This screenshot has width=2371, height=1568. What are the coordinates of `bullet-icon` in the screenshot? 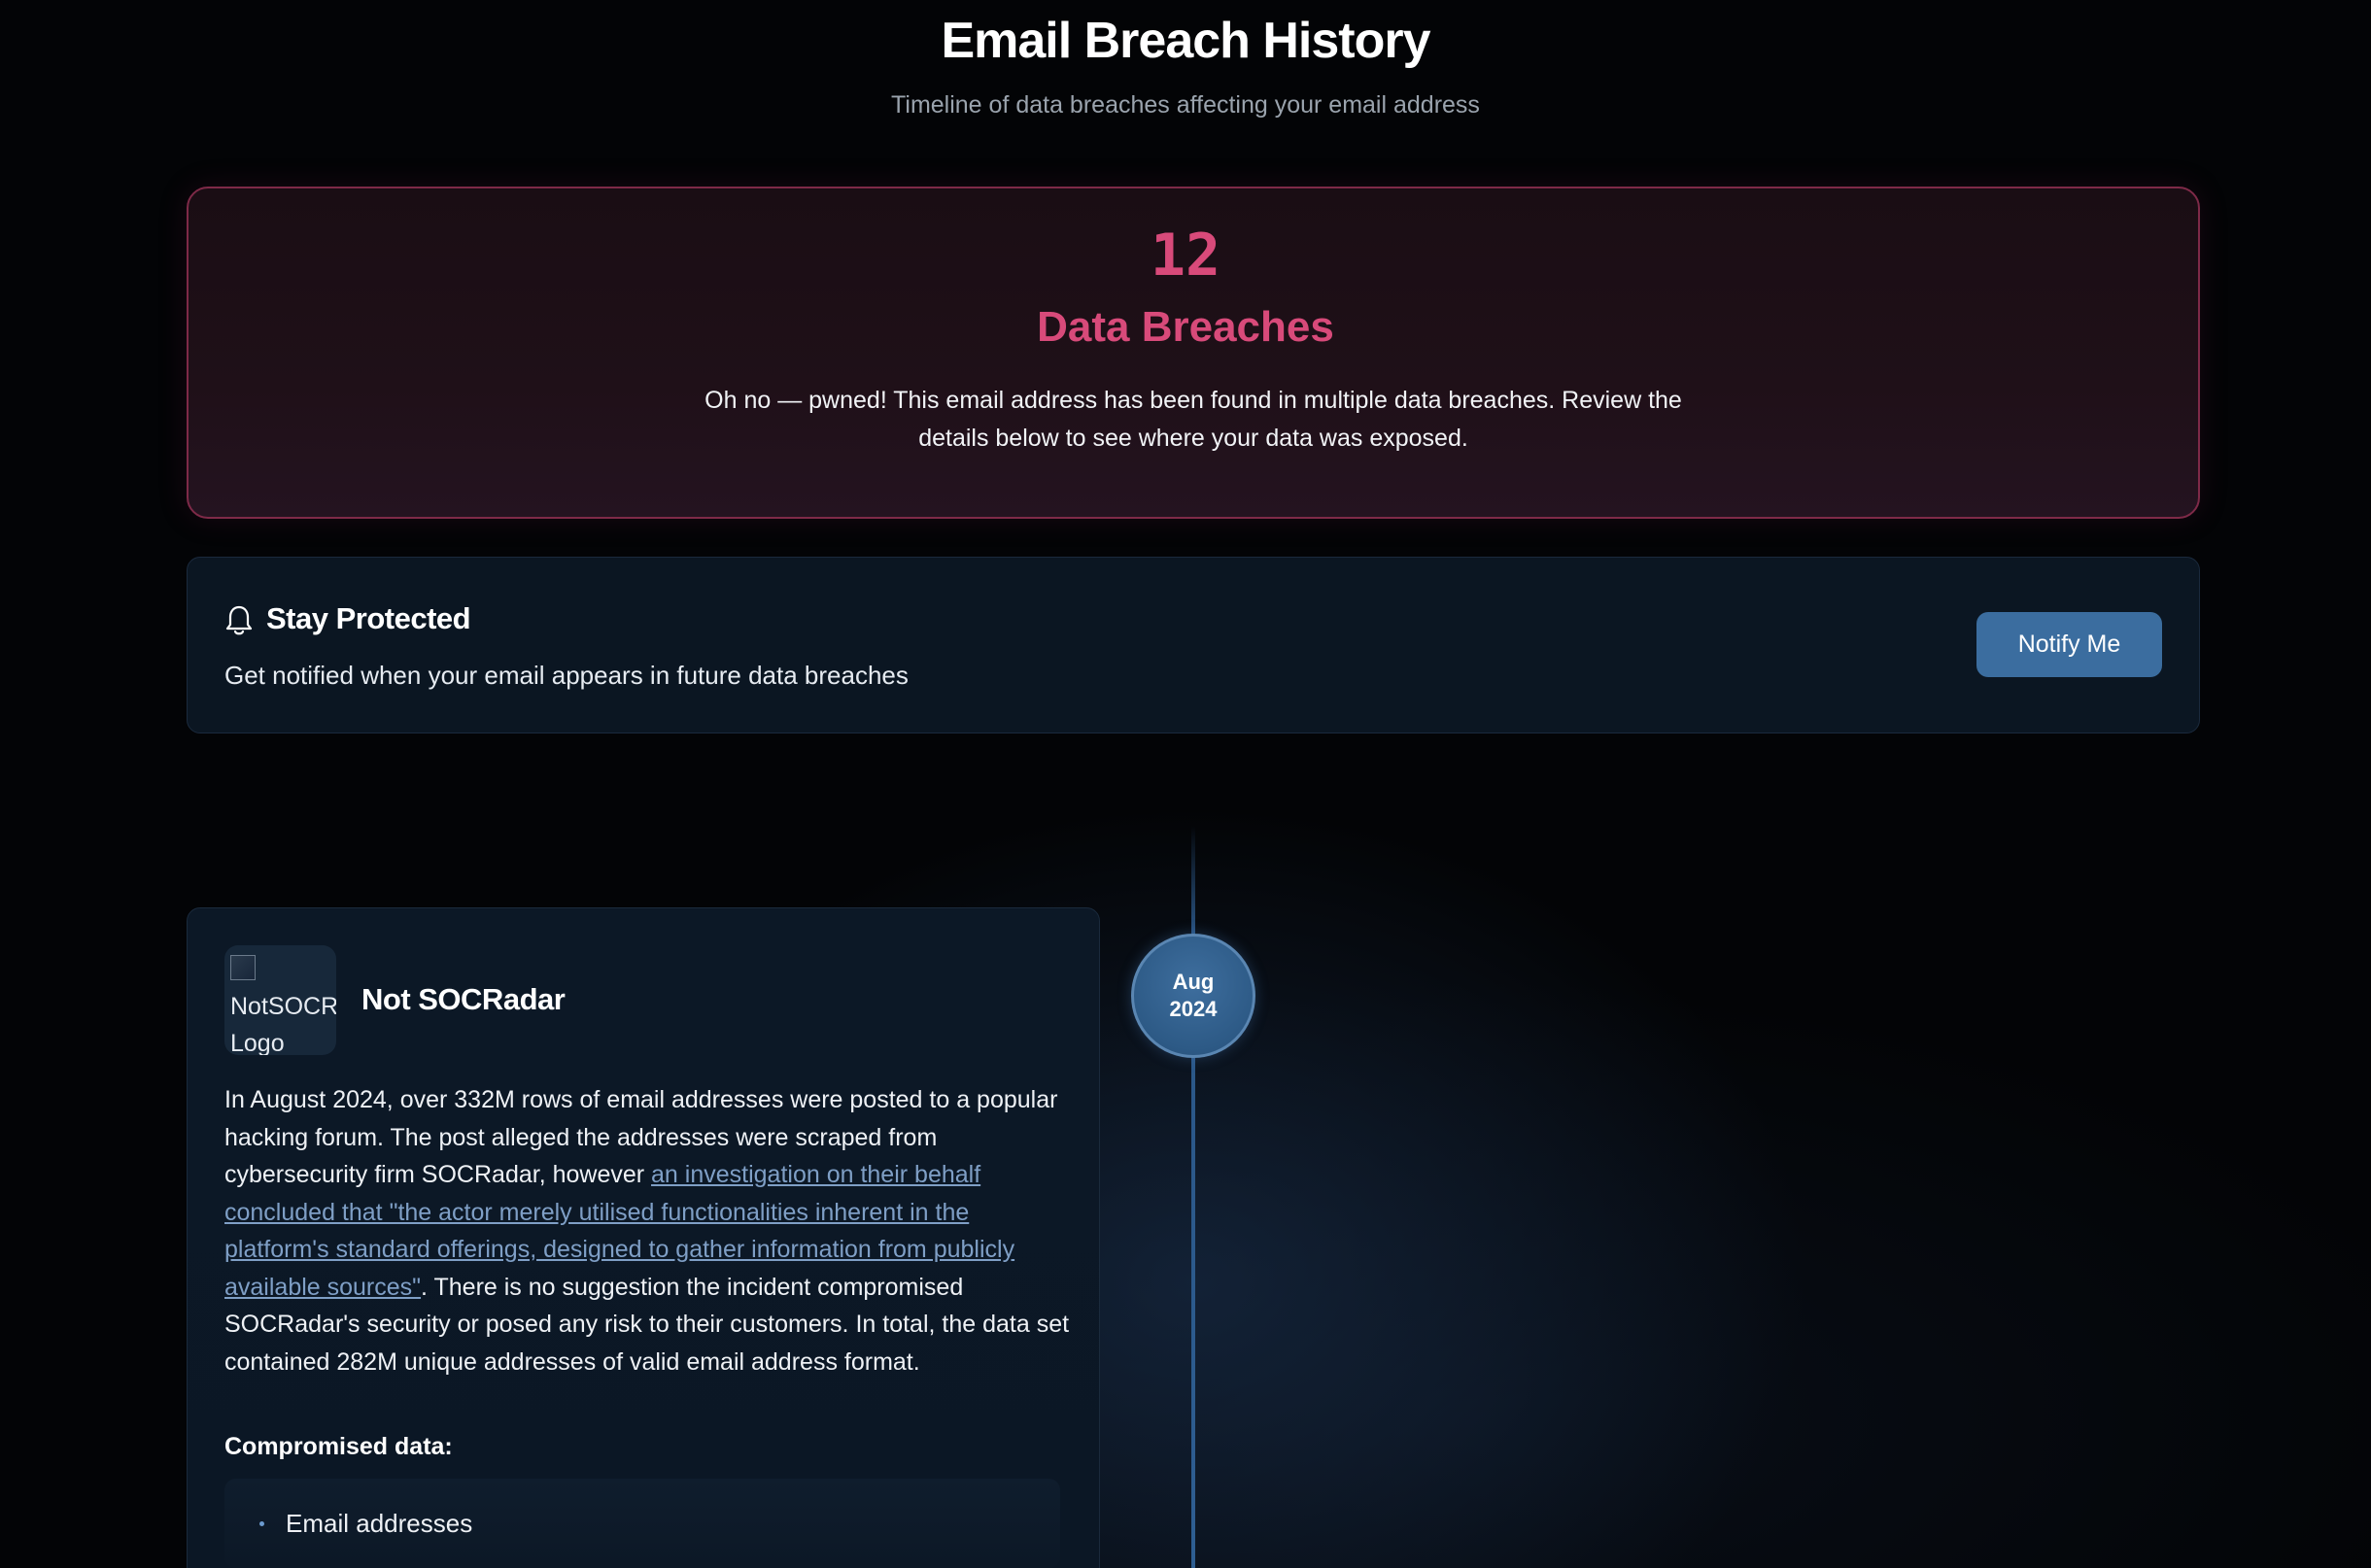 It's located at (261, 1523).